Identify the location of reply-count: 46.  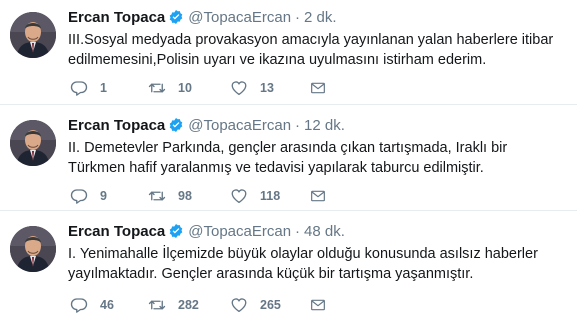
(107, 305).